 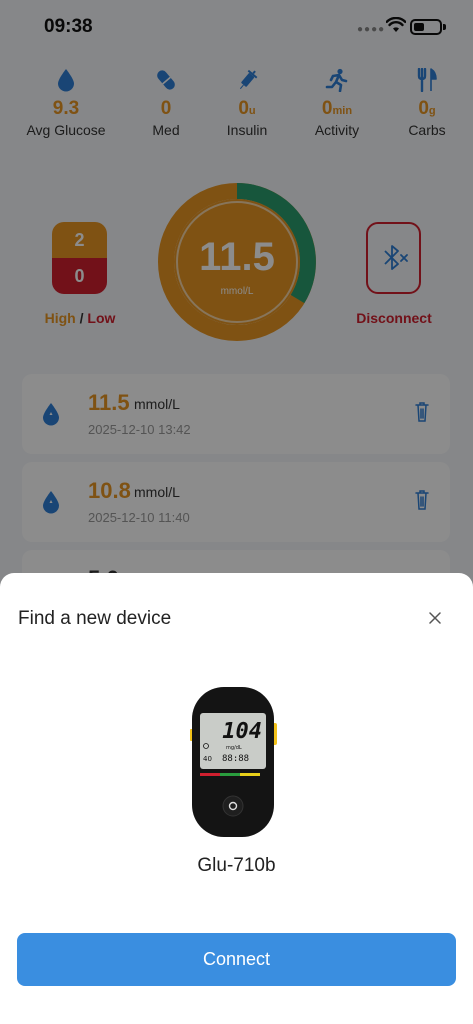 I want to click on sheet-title: Find a new device, so click(x=95, y=618).